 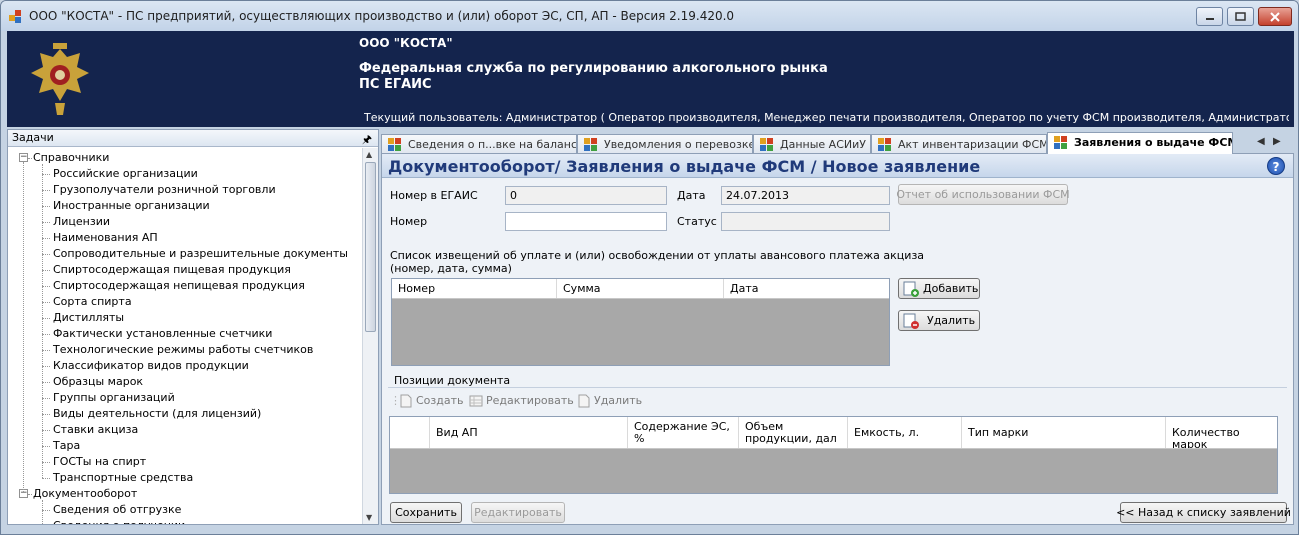 What do you see at coordinates (409, 221) in the screenshot?
I see `number-label: Номер` at bounding box center [409, 221].